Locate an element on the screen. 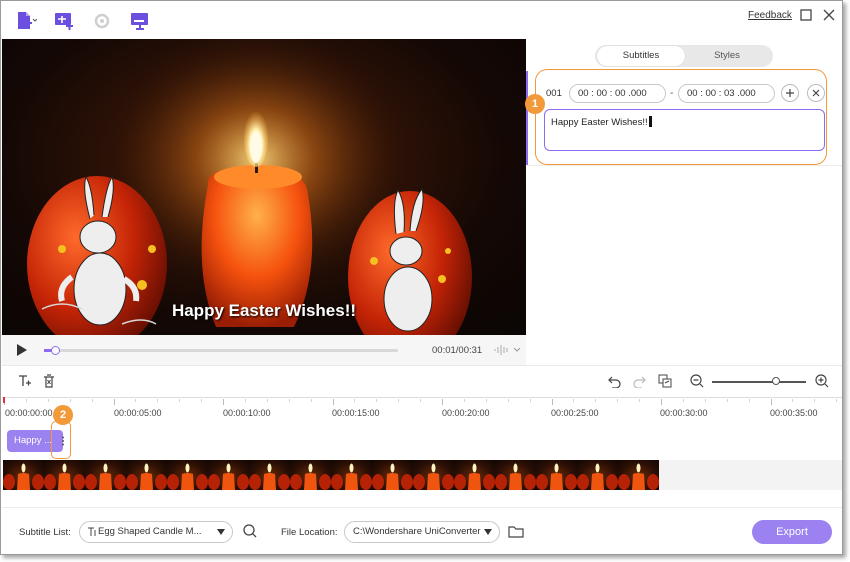 The width and height of the screenshot is (850, 562). clip-left-handle is located at coordinates (6, 441).